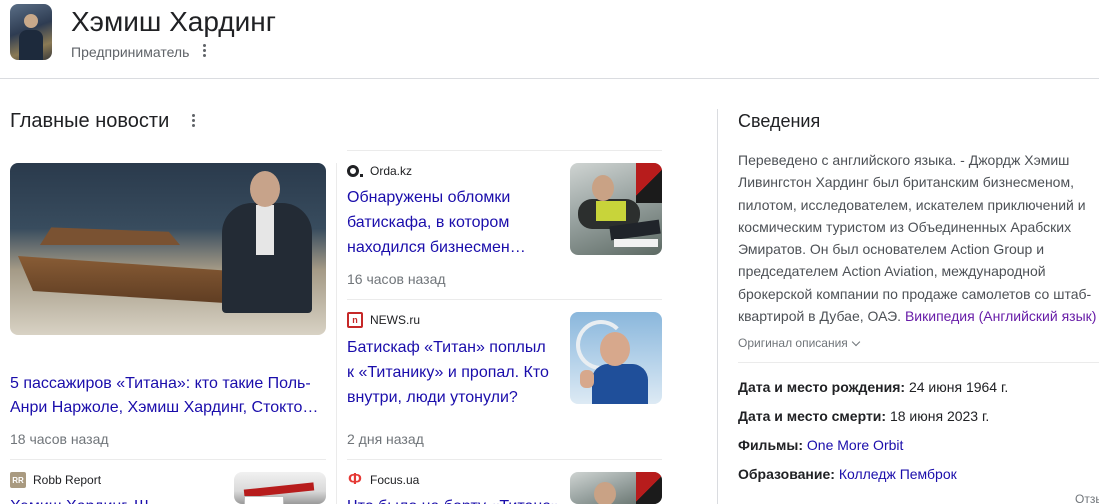  I want to click on fact-label: Дата и место рождения:, so click(822, 387).